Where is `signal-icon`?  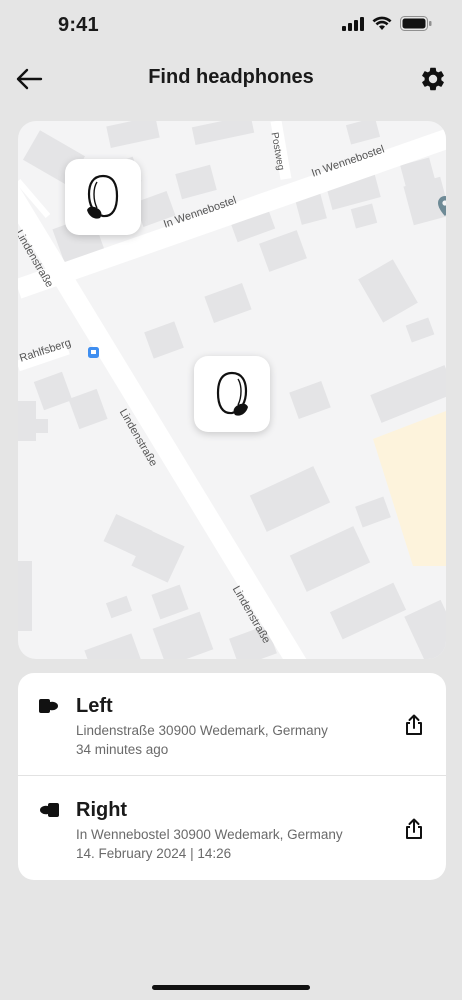
signal-icon is located at coordinates (353, 23).